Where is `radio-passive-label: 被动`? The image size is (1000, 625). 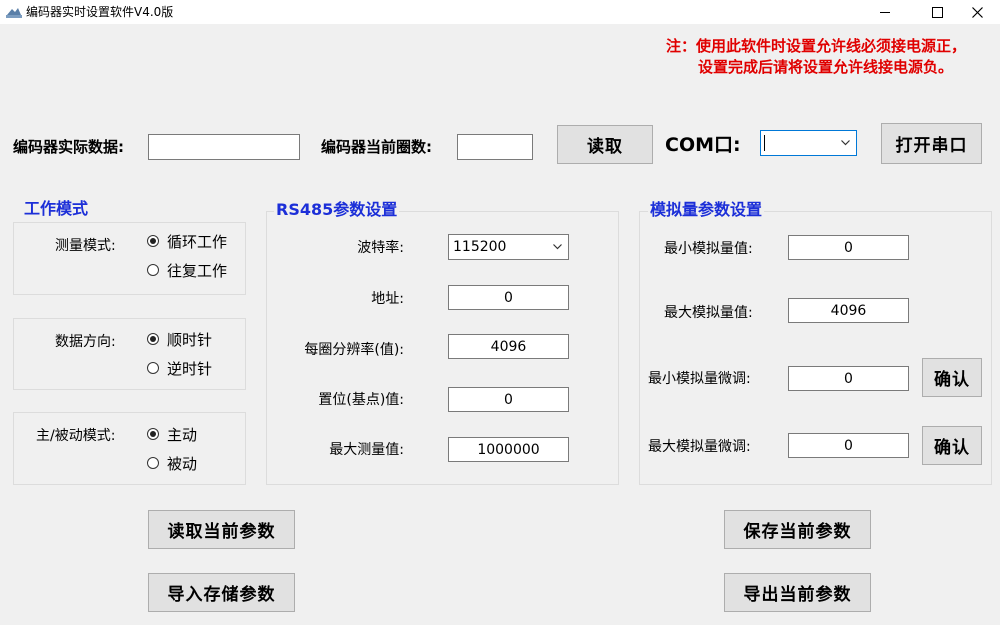
radio-passive-label: 被动 is located at coordinates (182, 464).